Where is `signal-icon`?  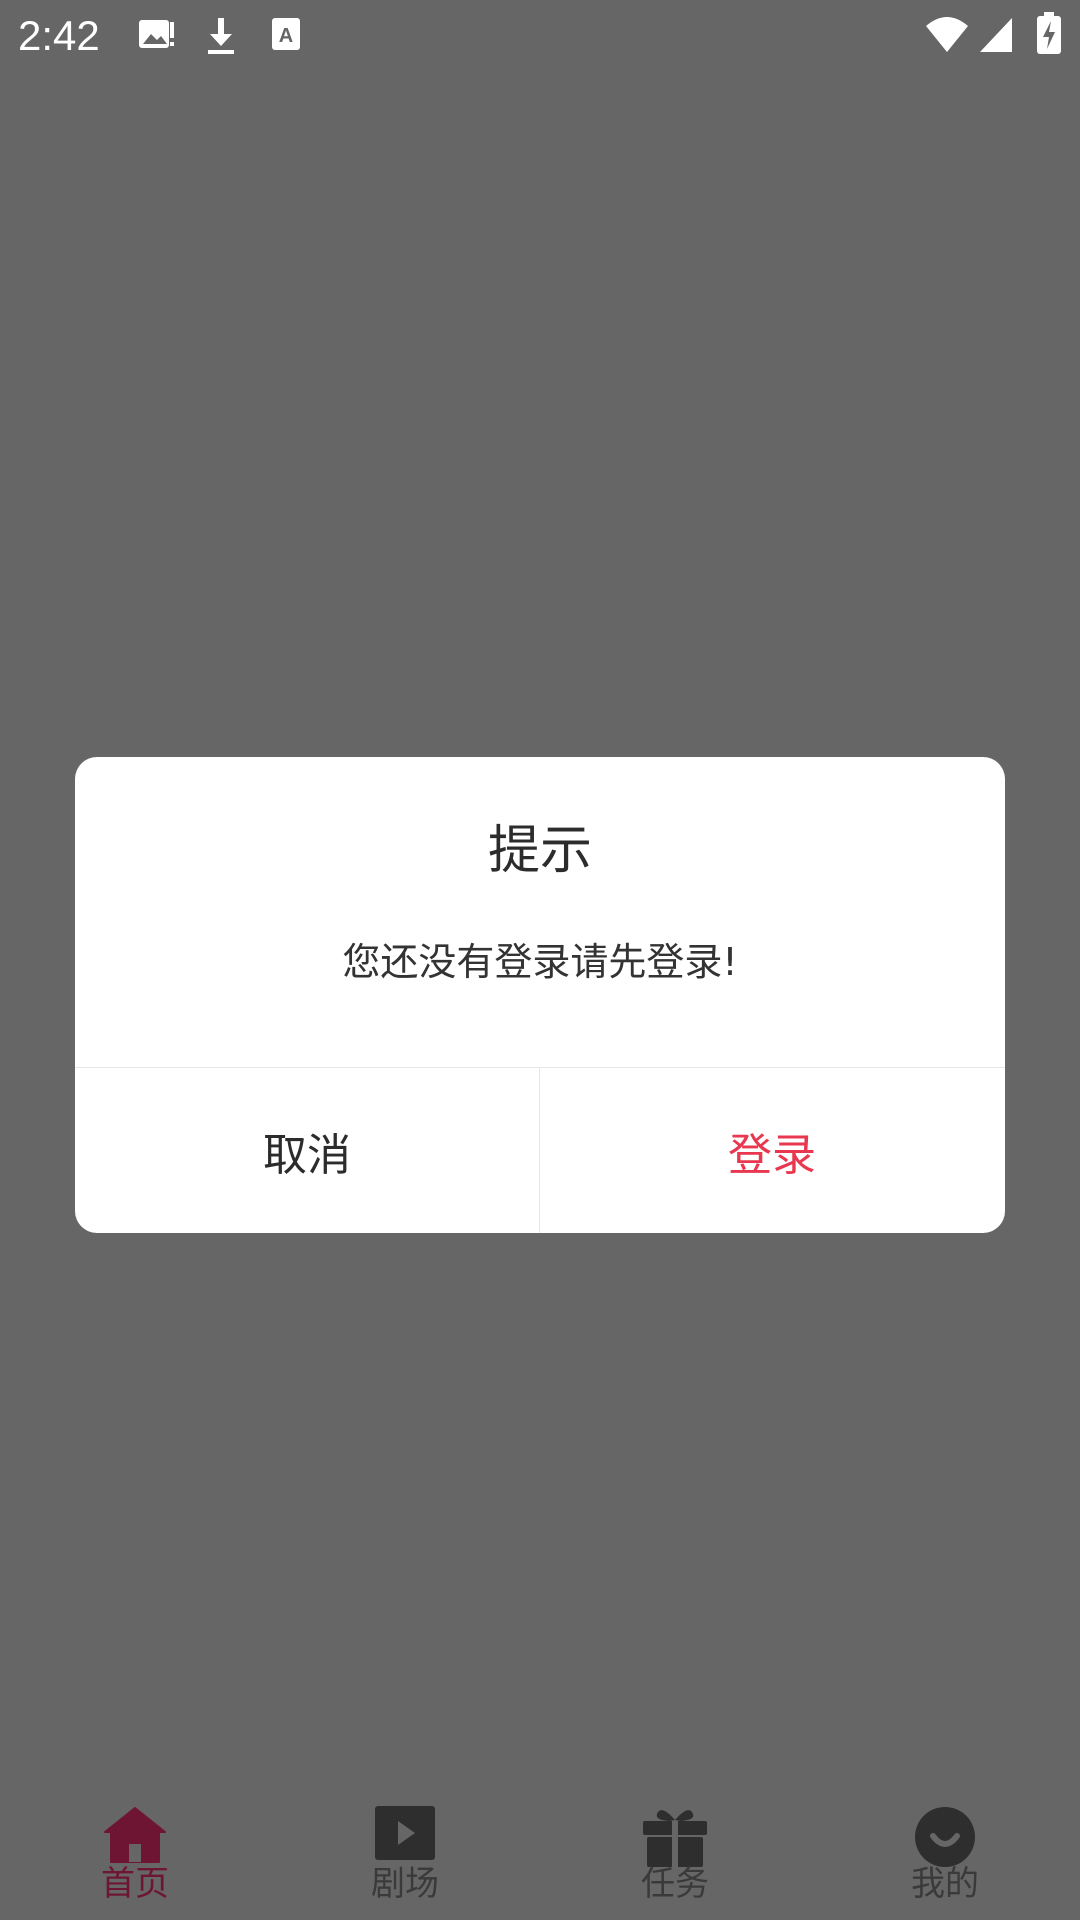
signal-icon is located at coordinates (996, 35).